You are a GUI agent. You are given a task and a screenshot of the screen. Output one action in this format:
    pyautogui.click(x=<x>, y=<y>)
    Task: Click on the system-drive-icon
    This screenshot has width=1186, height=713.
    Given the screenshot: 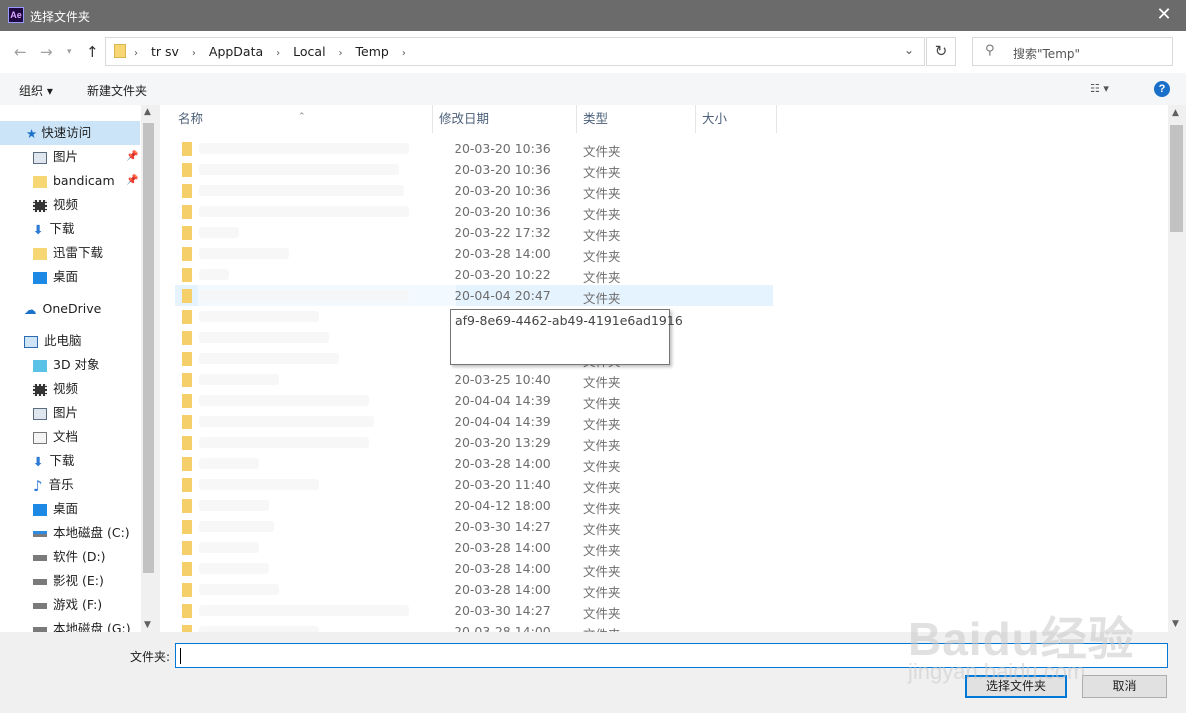 What is the action you would take?
    pyautogui.click(x=40, y=533)
    